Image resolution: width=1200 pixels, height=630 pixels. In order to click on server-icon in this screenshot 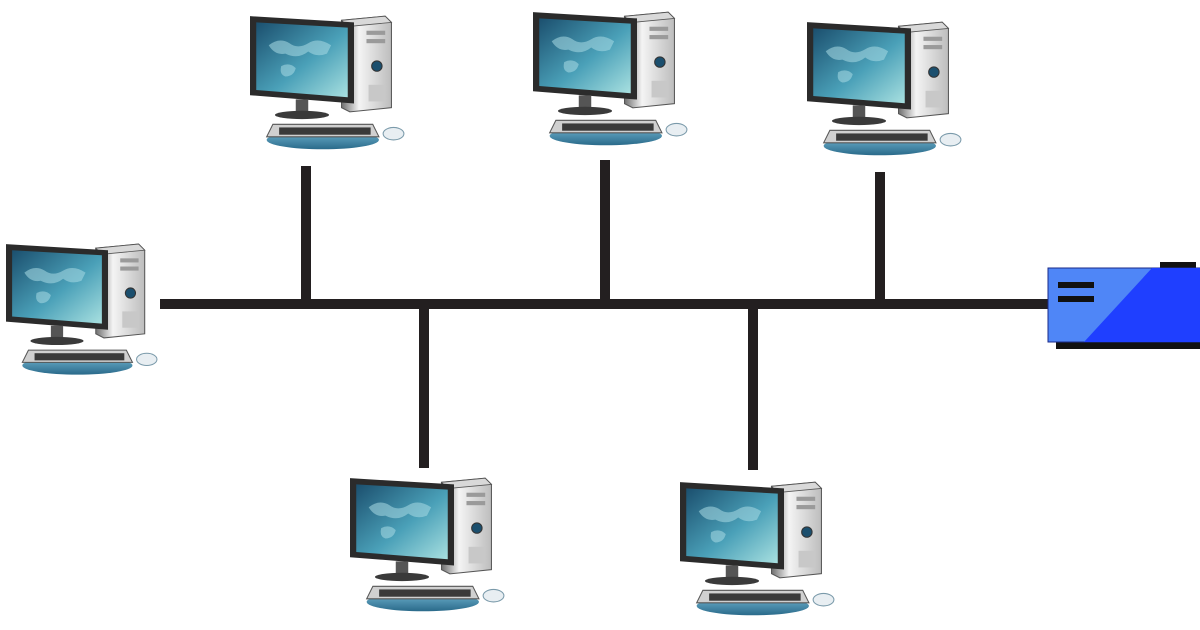, I will do `click(1123, 305)`.